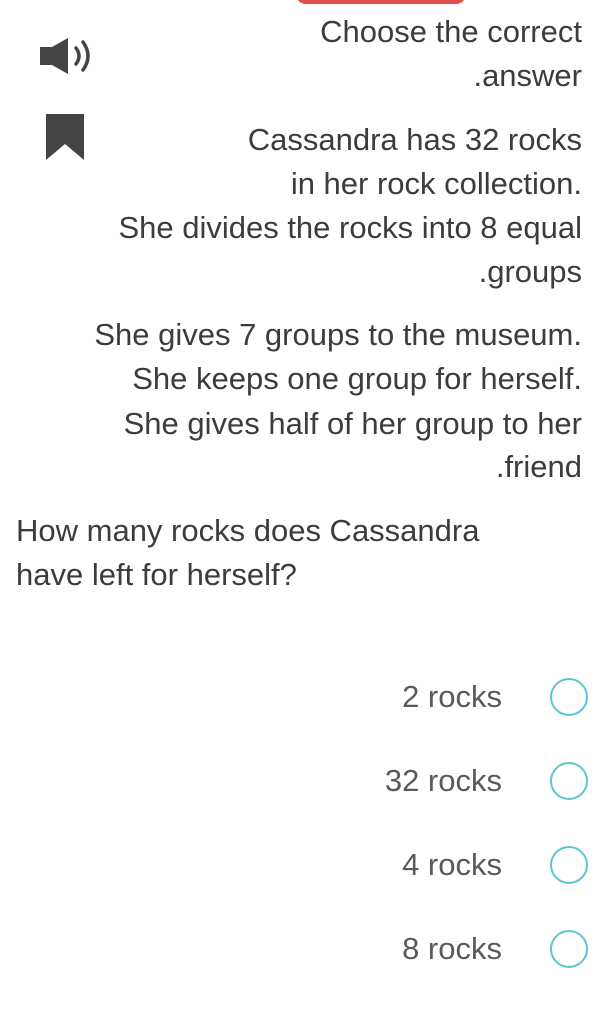 This screenshot has height=1029, width=606. I want to click on answer-option-1: 2 rocks, so click(495, 697).